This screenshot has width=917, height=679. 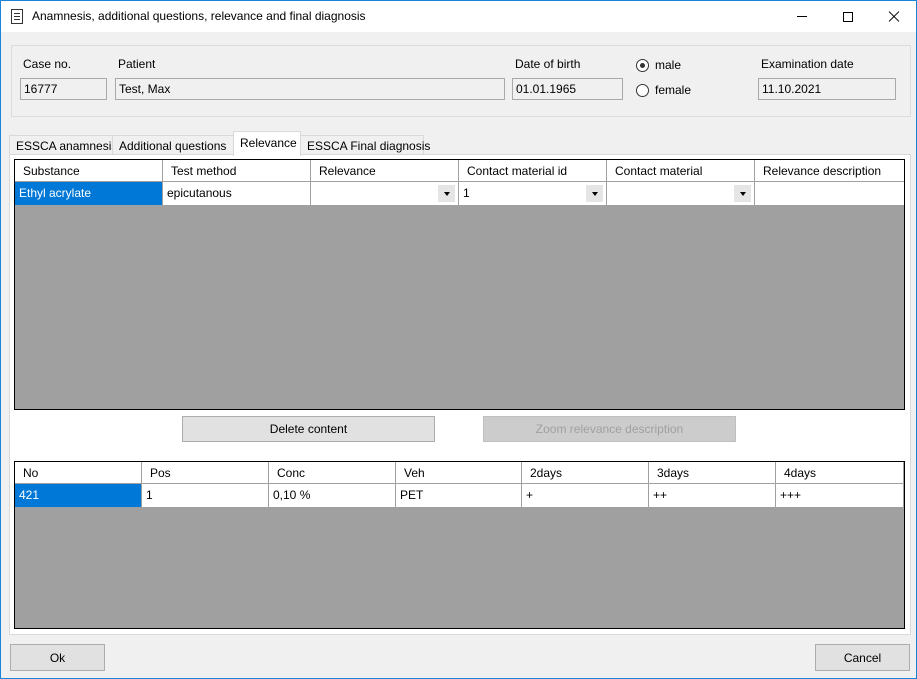 What do you see at coordinates (827, 89) in the screenshot?
I see `exam-date-field: 11.10.2021` at bounding box center [827, 89].